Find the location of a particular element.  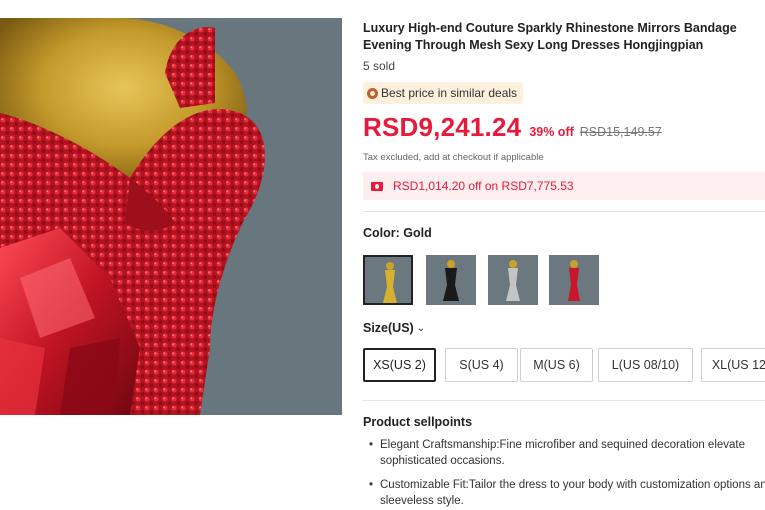

black-dress-thumbnail is located at coordinates (451, 280).